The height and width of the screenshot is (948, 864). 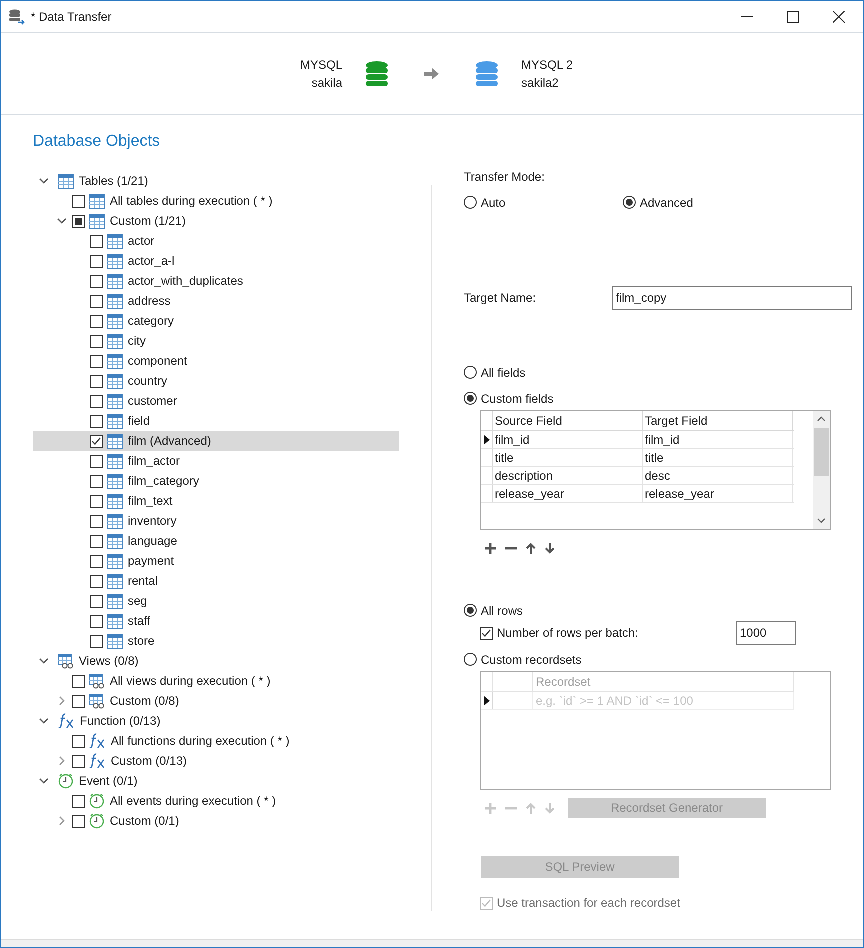 I want to click on tree-item-label: Views (0/8), so click(x=109, y=661).